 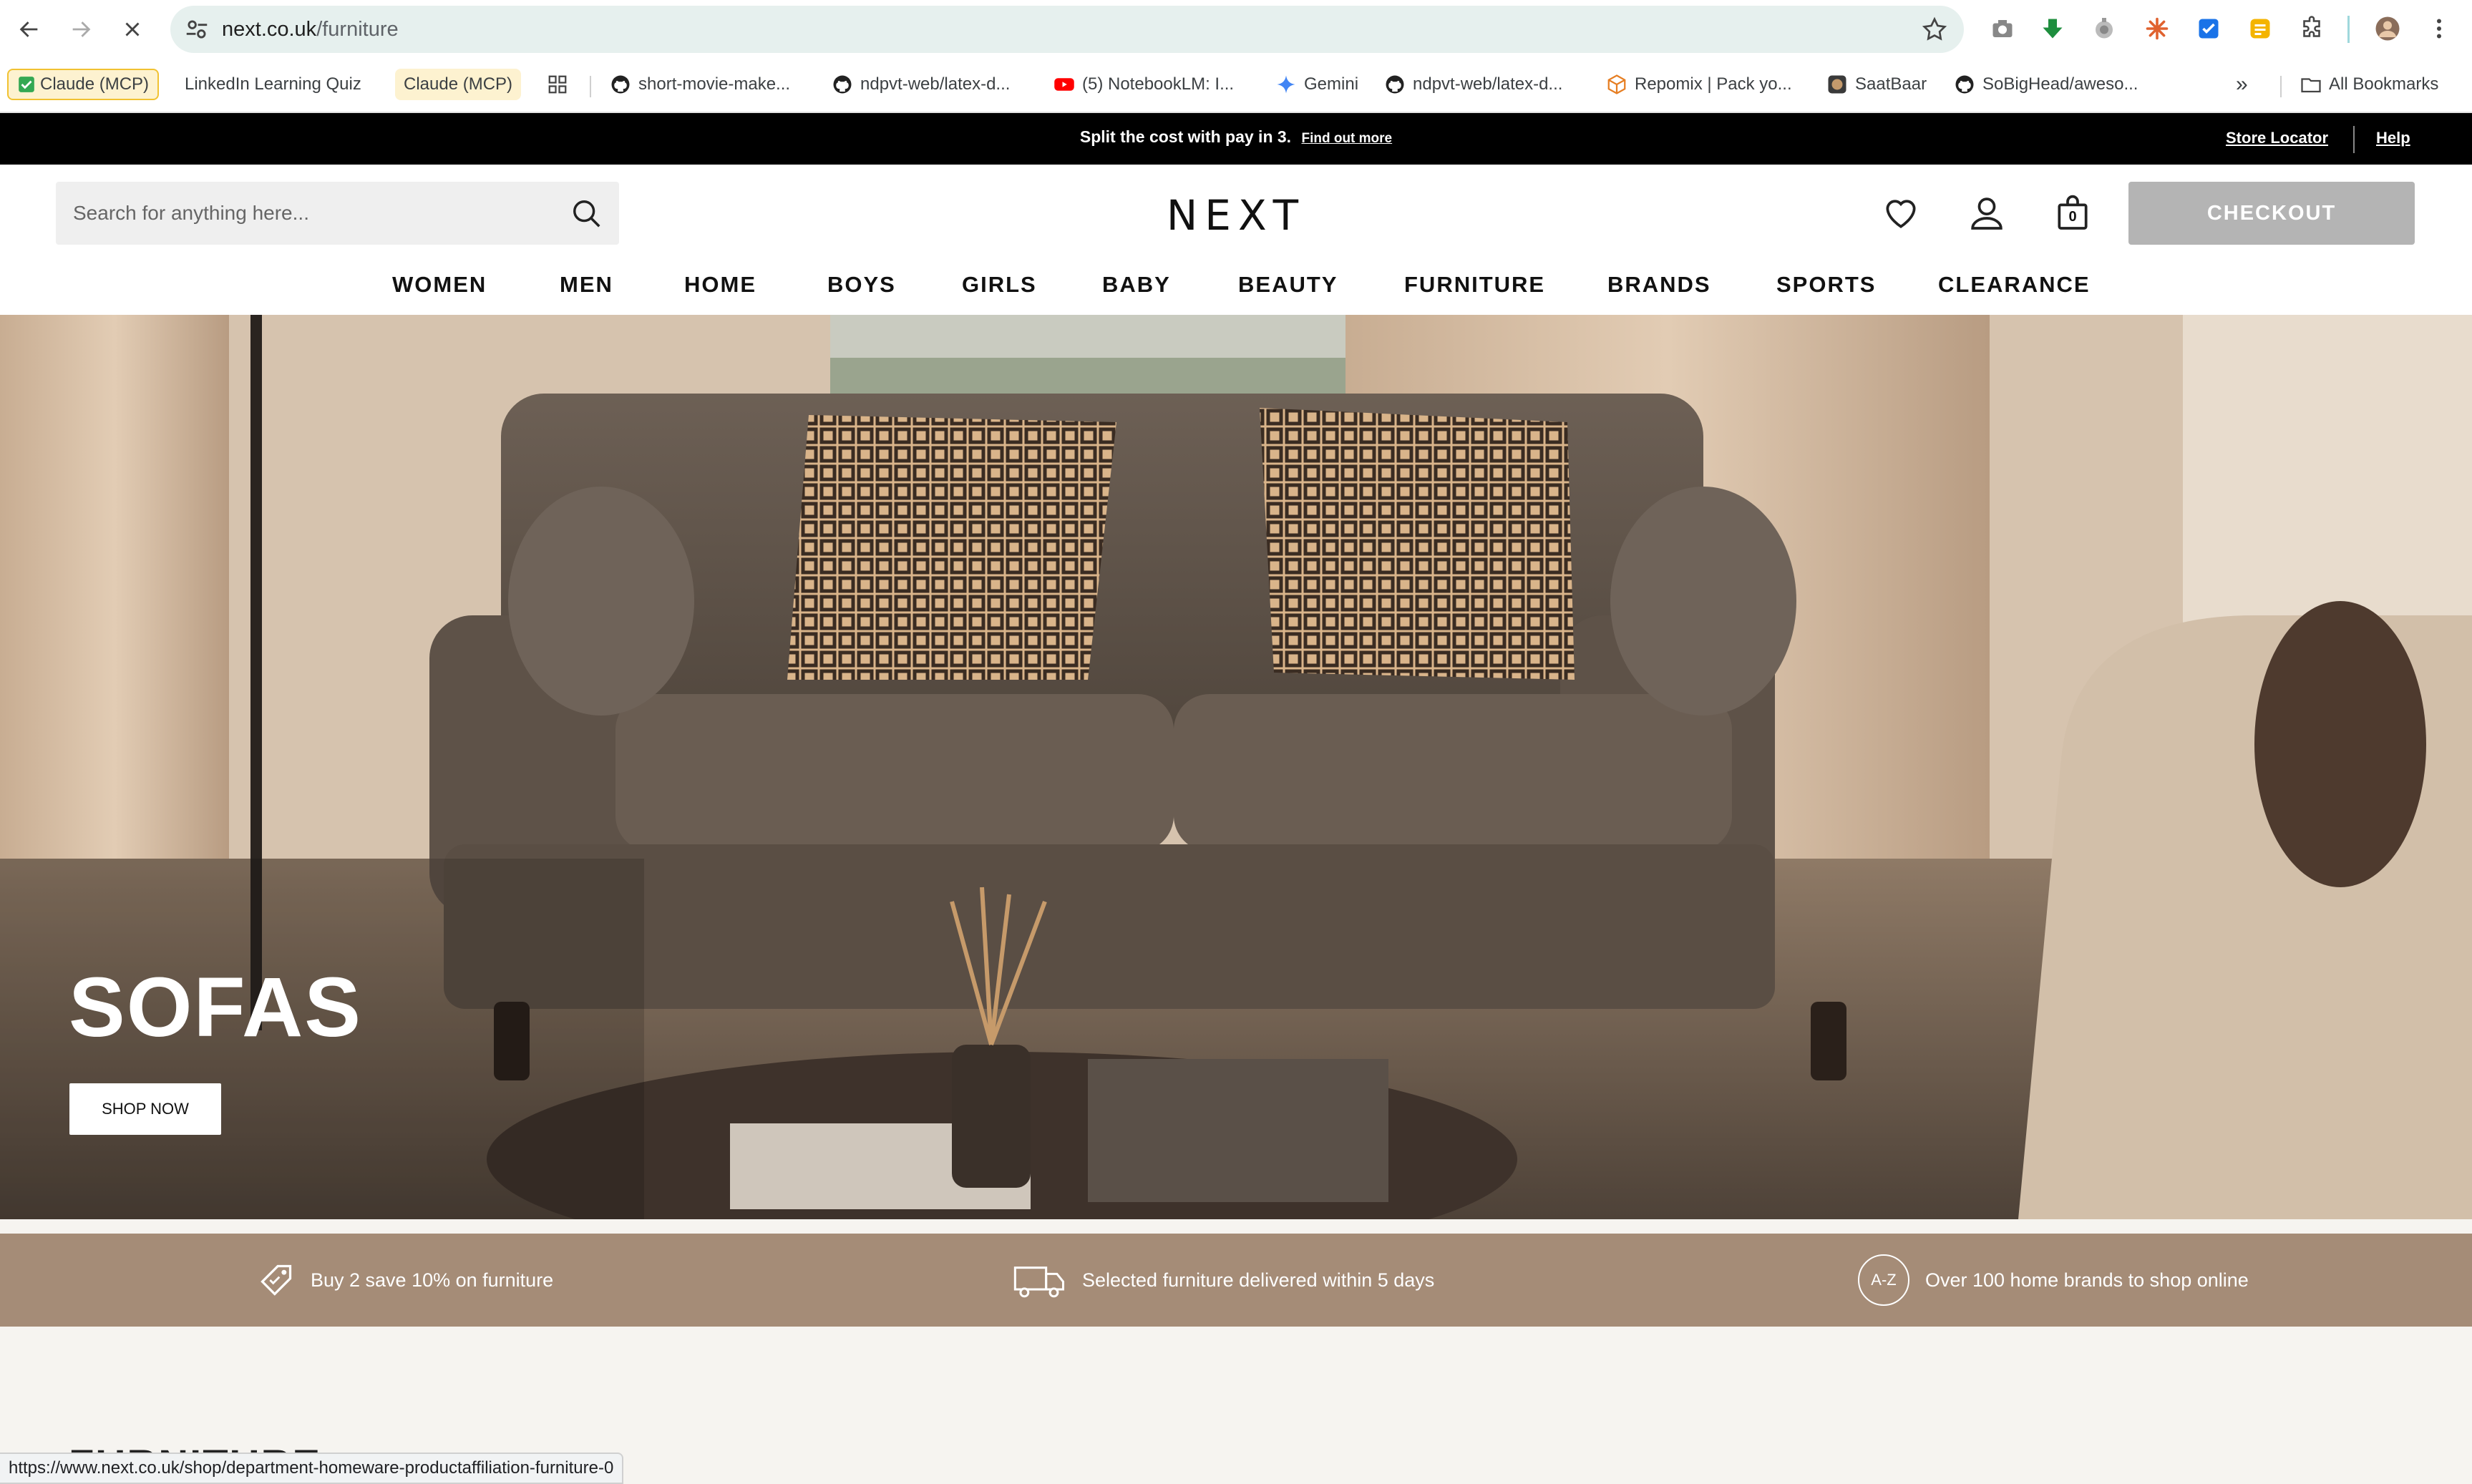 I want to click on help-link: Help, so click(x=2393, y=138).